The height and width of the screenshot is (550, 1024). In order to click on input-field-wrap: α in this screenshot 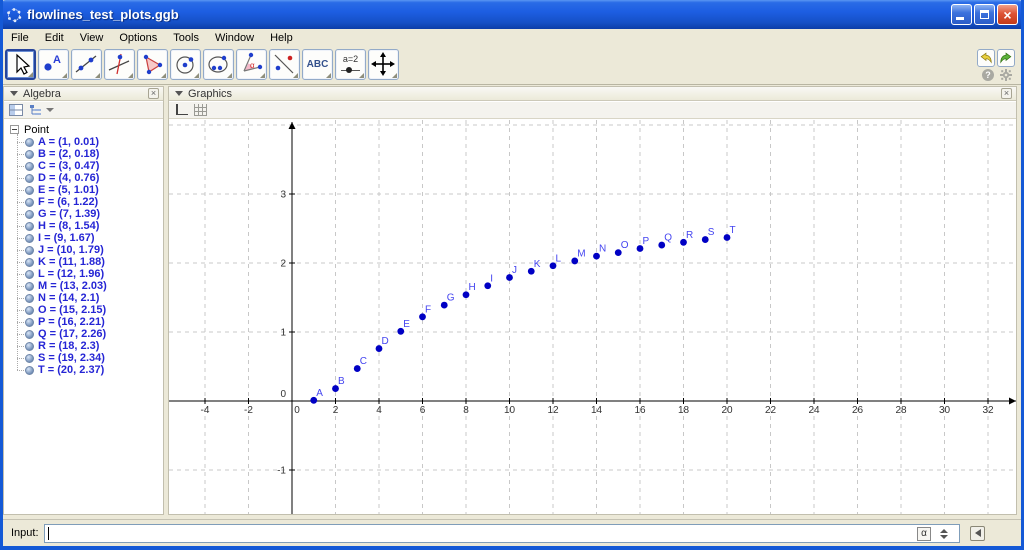, I will do `click(501, 533)`.